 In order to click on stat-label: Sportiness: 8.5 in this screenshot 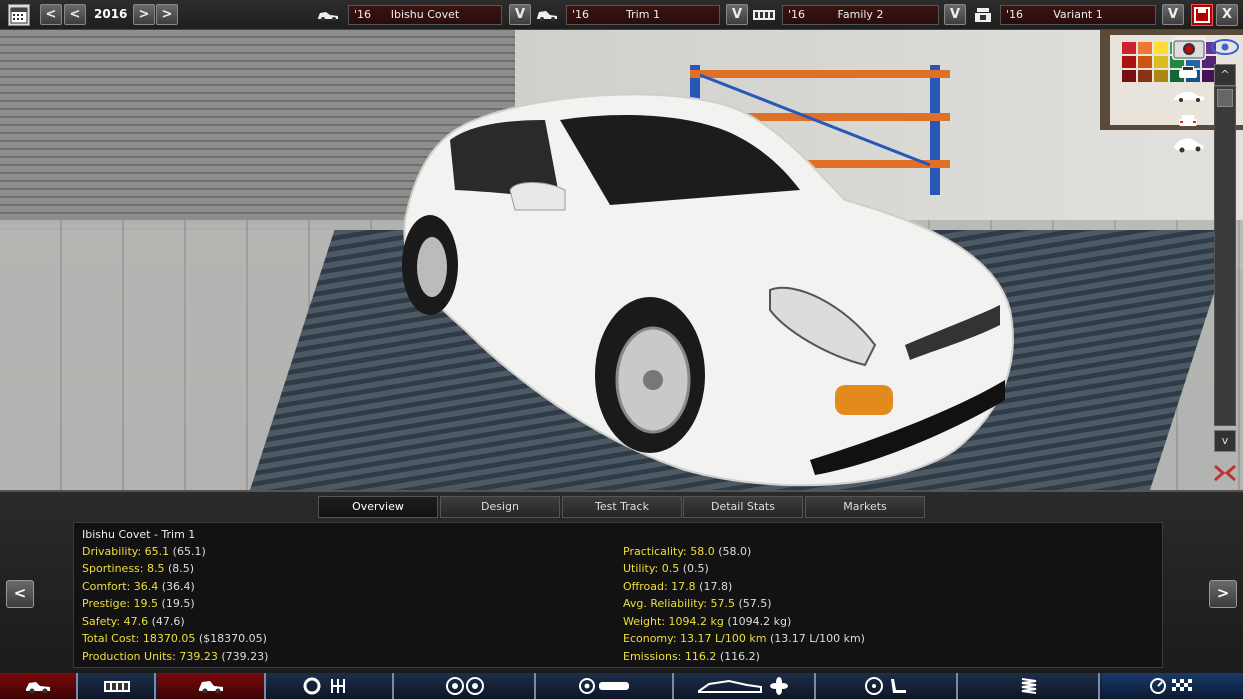, I will do `click(123, 568)`.